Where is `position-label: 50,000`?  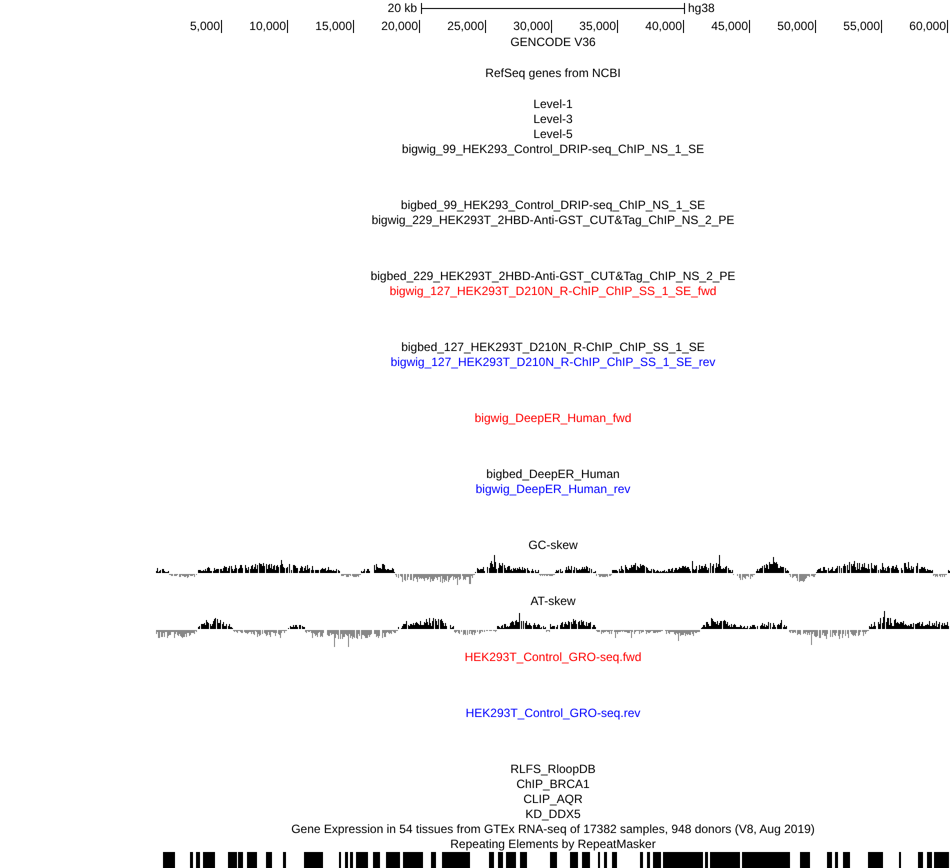 position-label: 50,000 is located at coordinates (796, 26).